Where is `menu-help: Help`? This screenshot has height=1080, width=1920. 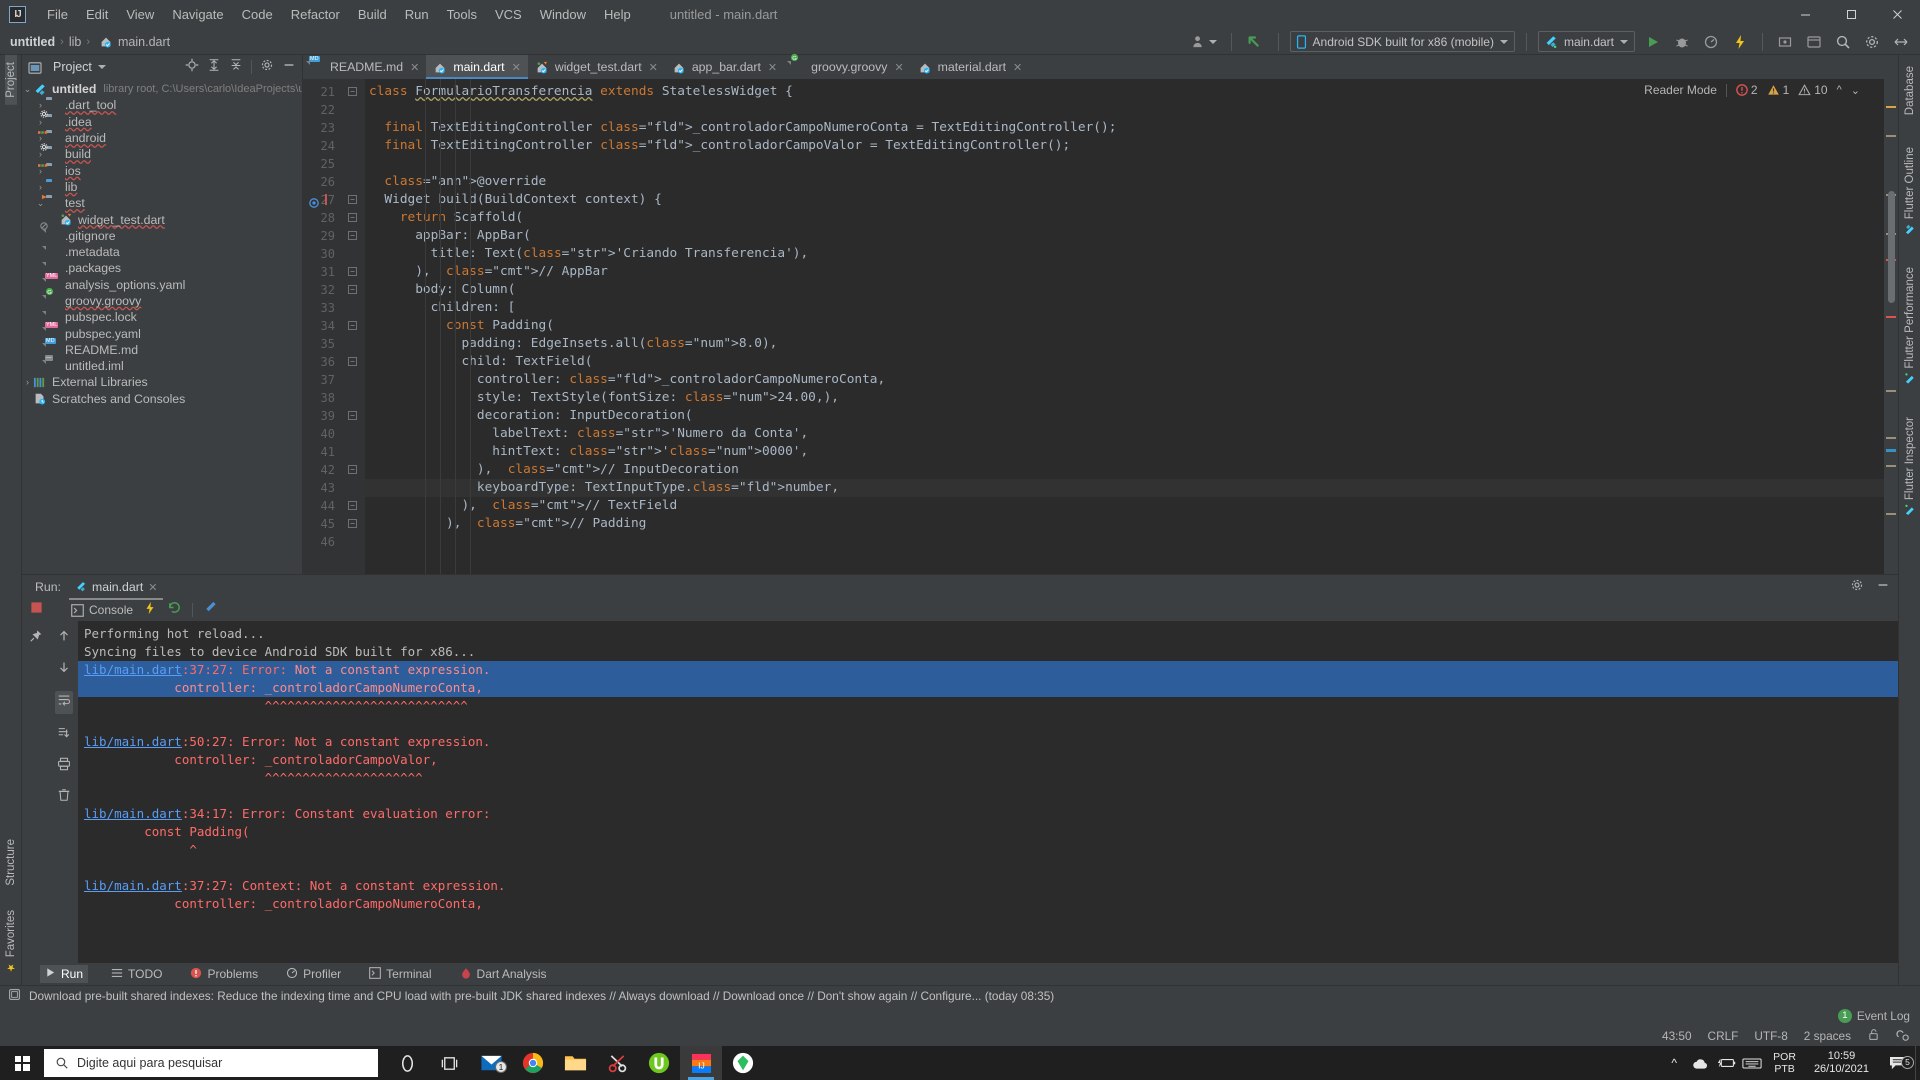 menu-help: Help is located at coordinates (617, 14).